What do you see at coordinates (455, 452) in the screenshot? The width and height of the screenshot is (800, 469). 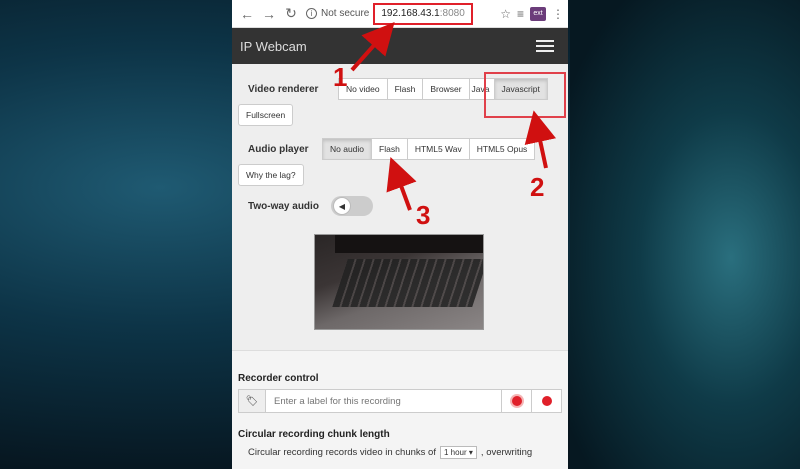 I see `chunk-length-value: 1 hour` at bounding box center [455, 452].